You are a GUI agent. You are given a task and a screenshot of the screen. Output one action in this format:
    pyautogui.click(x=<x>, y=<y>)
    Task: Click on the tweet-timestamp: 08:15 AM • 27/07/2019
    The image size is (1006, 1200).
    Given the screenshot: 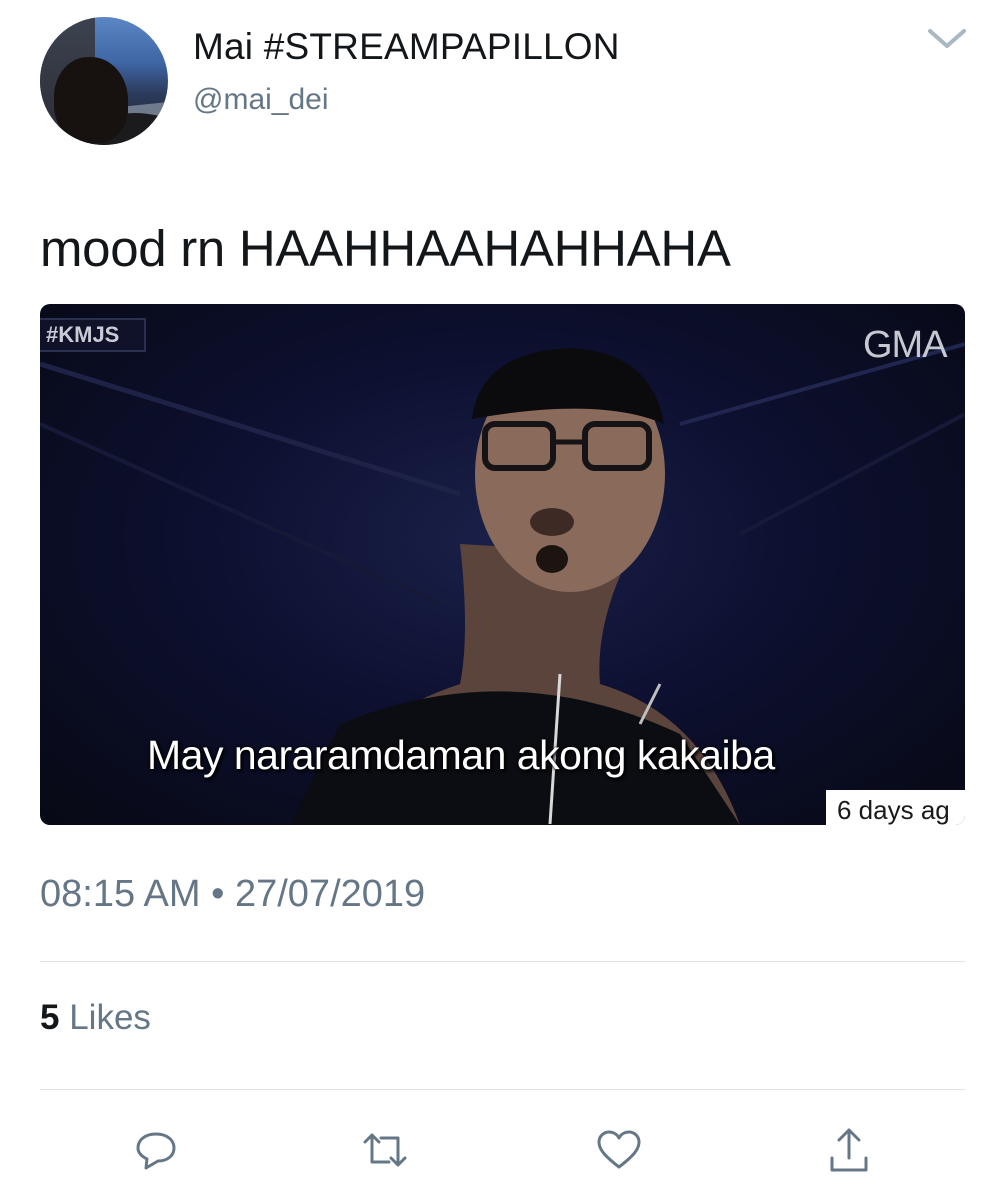 What is the action you would take?
    pyautogui.click(x=232, y=894)
    